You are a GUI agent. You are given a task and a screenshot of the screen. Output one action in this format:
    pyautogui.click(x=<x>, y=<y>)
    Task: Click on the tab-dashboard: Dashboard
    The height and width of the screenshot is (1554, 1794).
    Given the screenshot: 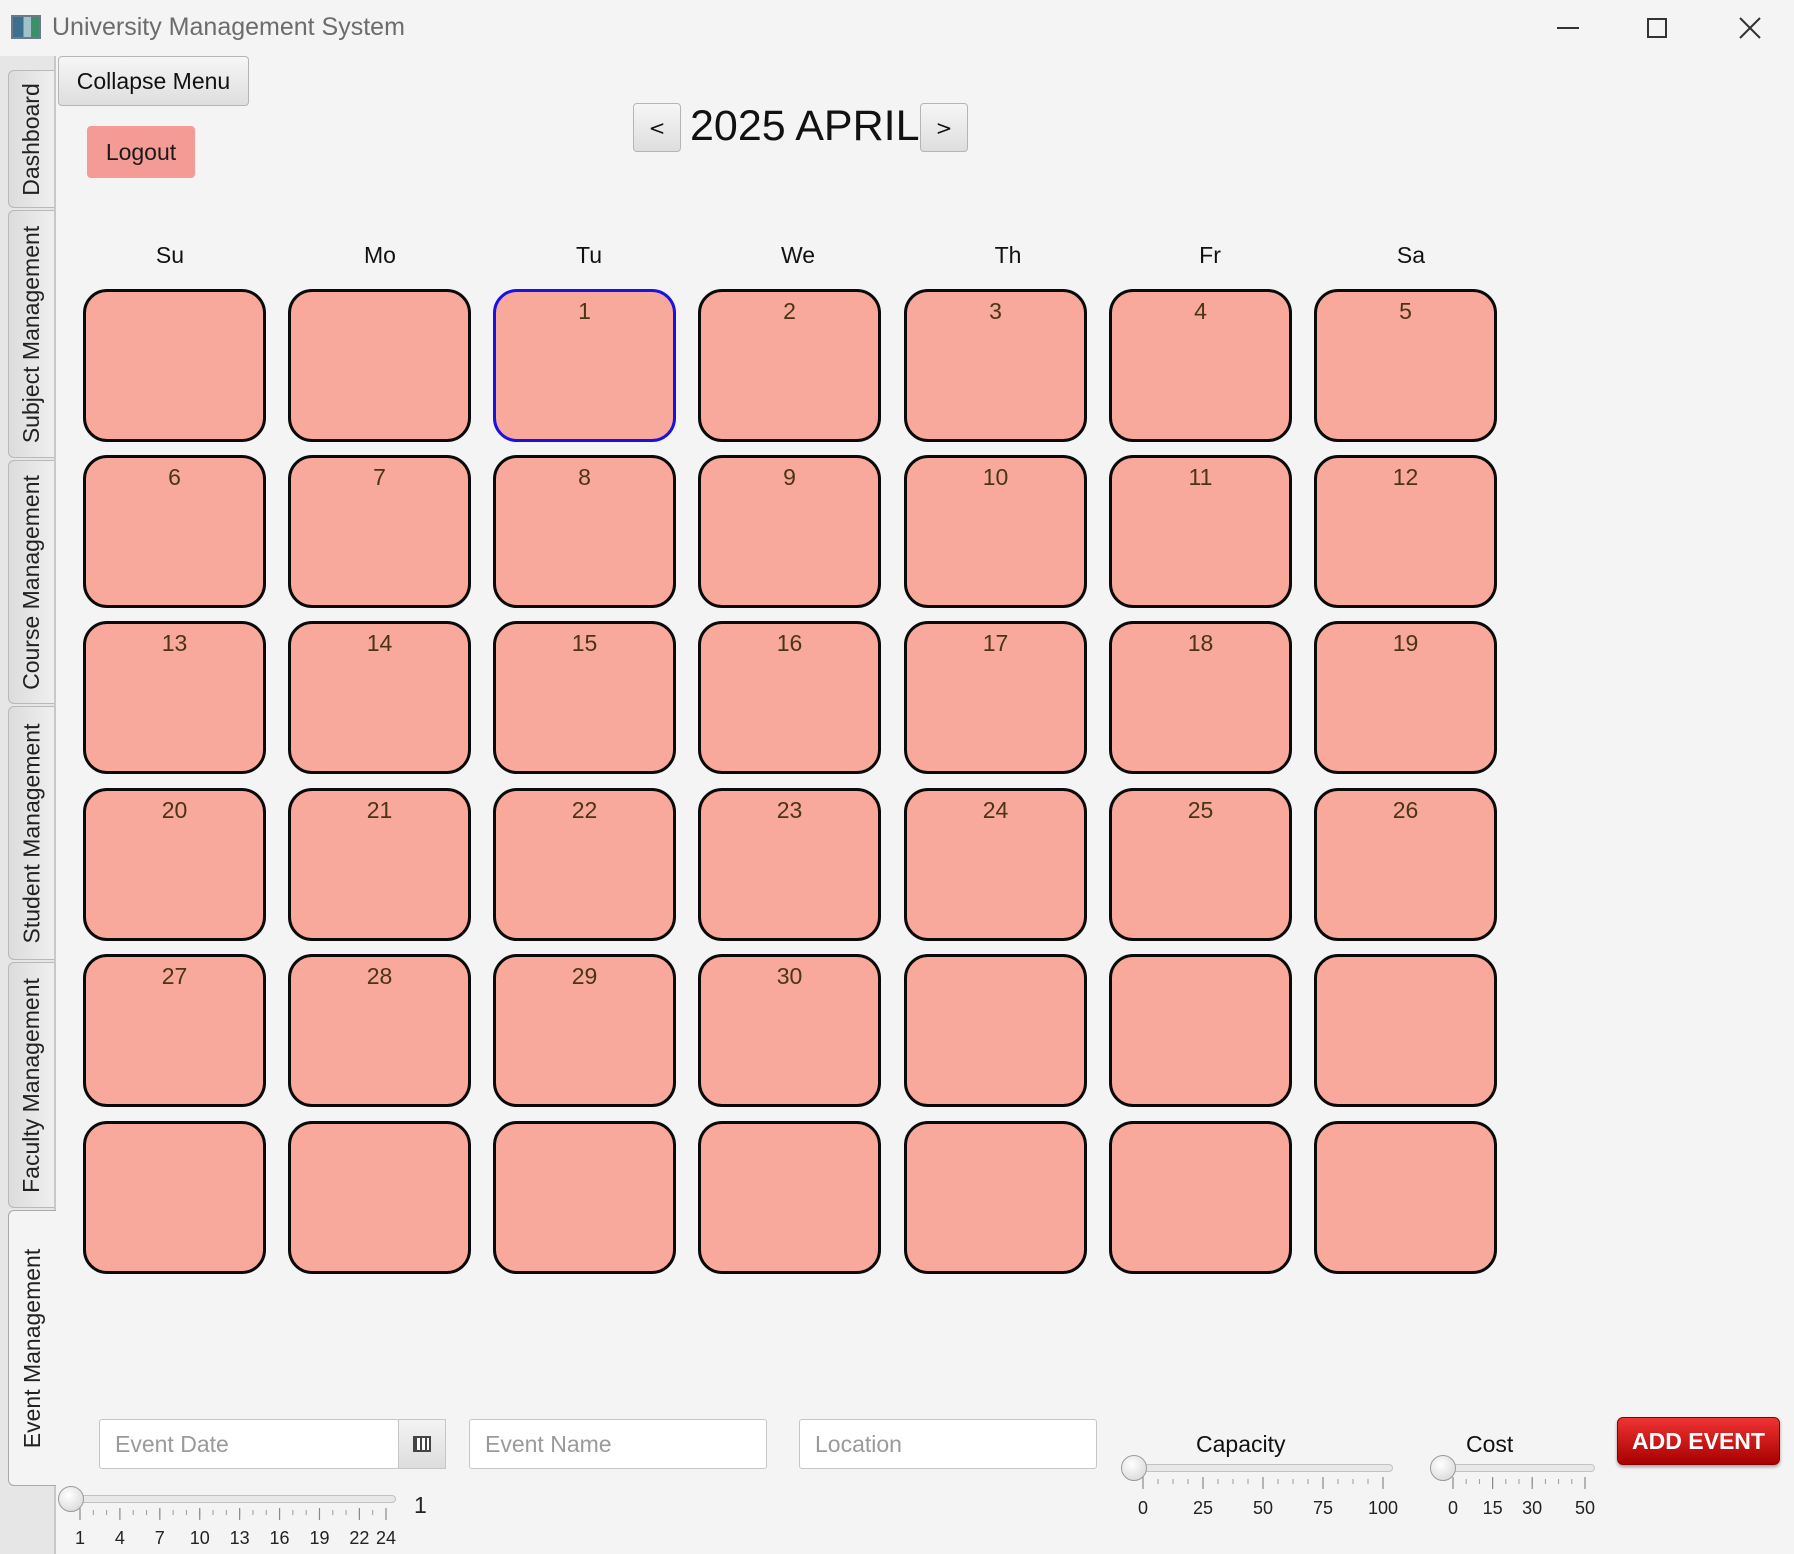 What is the action you would take?
    pyautogui.click(x=31, y=139)
    